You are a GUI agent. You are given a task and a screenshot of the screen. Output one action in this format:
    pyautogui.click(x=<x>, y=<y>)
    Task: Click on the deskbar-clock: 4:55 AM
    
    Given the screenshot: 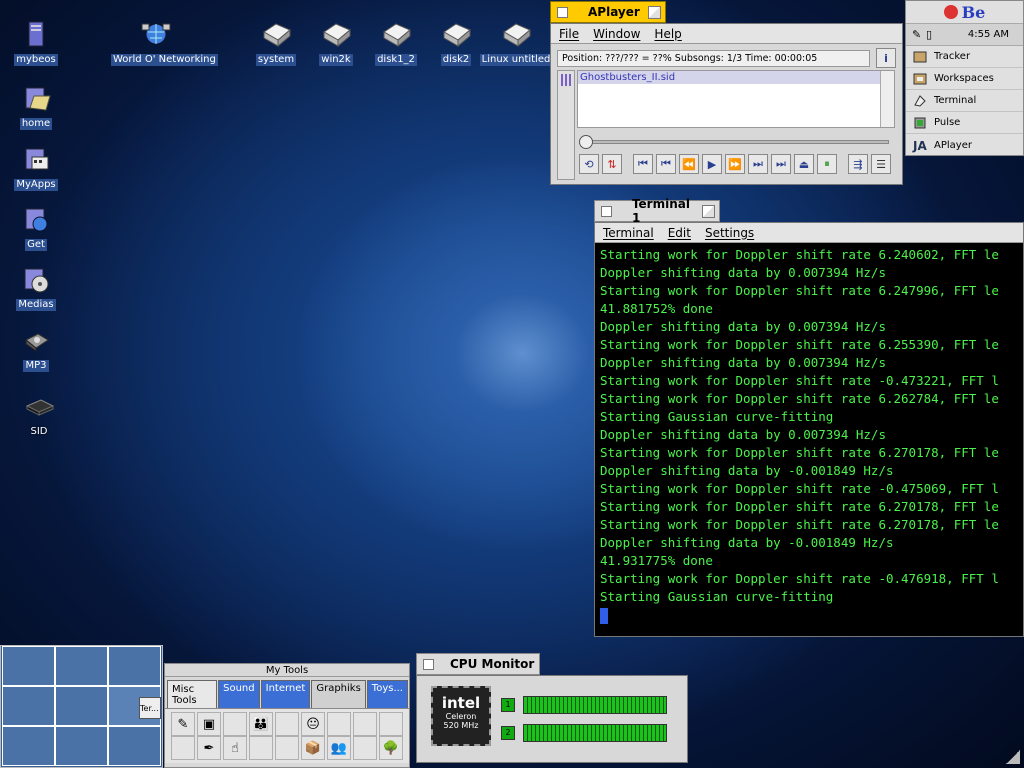 What is the action you would take?
    pyautogui.click(x=988, y=34)
    